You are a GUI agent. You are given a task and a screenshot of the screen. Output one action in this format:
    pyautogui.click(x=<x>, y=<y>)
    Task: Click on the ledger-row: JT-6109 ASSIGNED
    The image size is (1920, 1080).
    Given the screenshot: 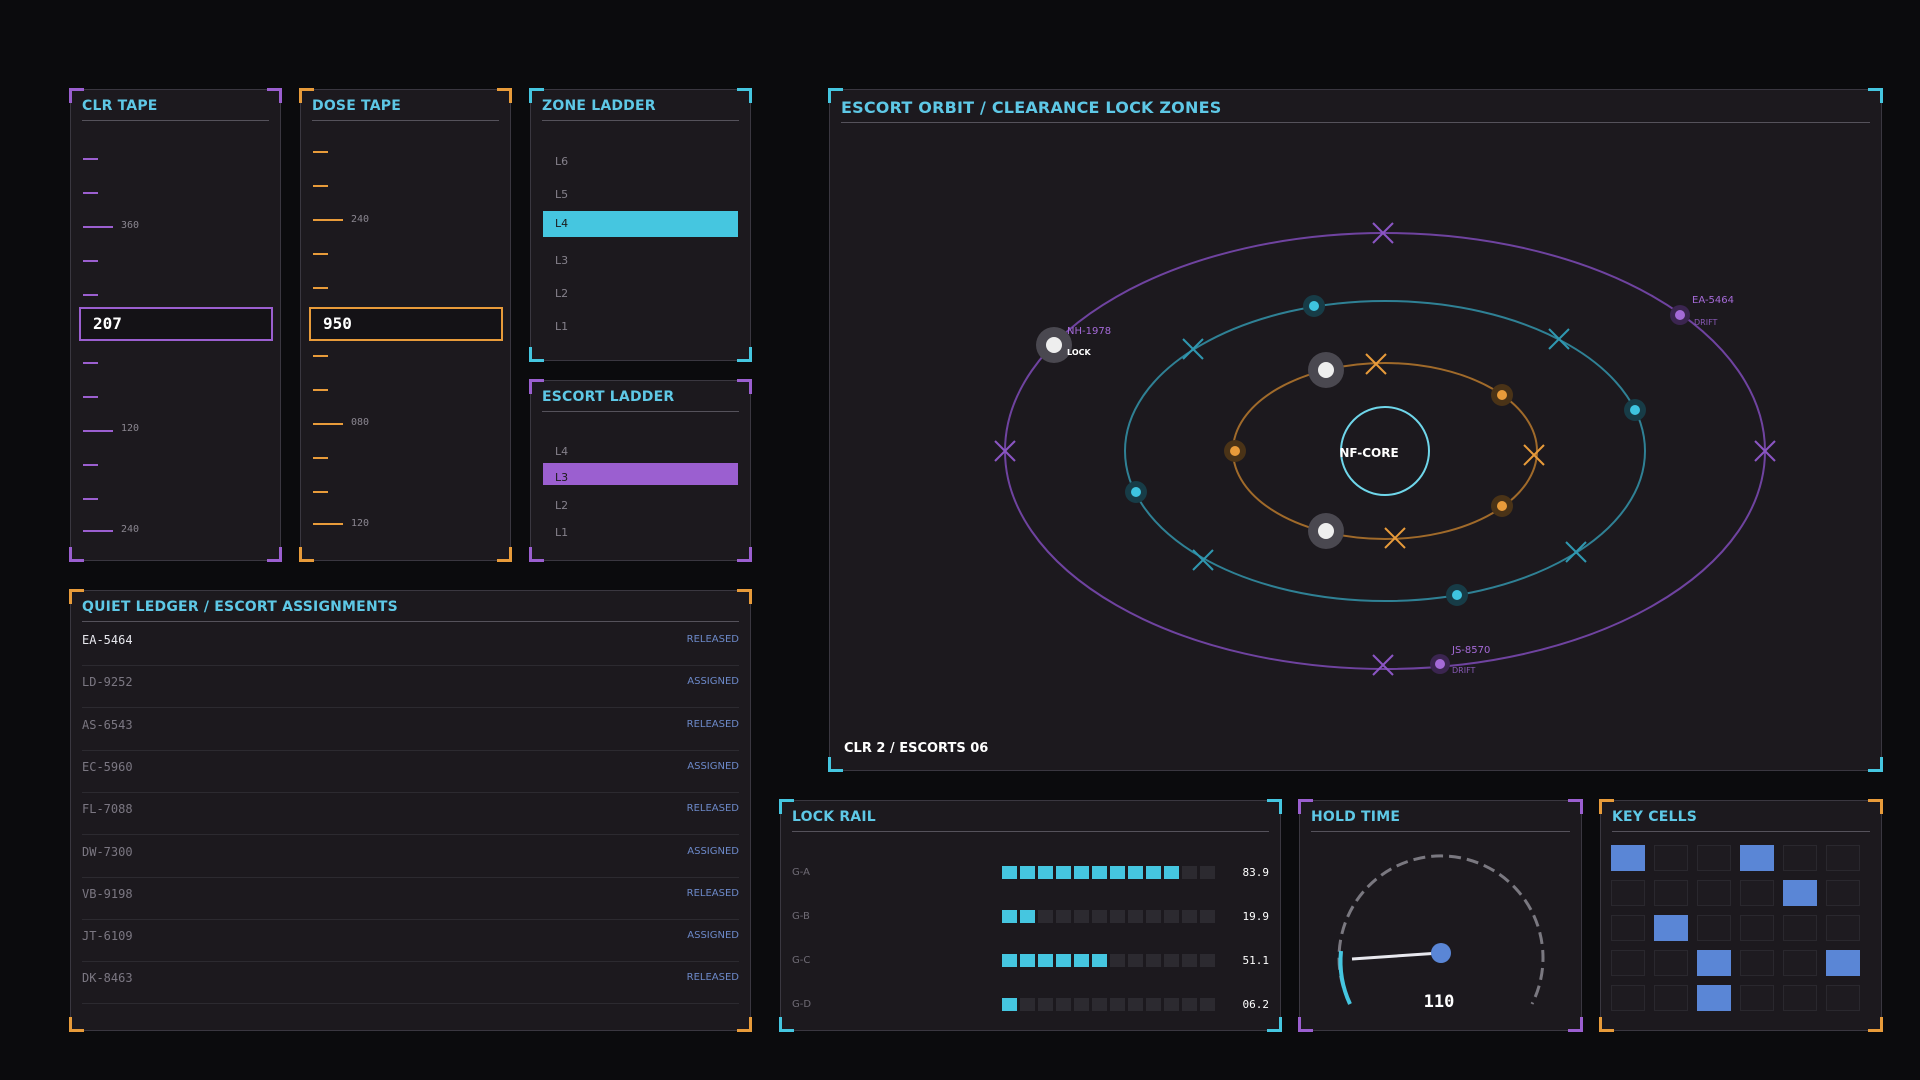 What is the action you would take?
    pyautogui.click(x=410, y=941)
    